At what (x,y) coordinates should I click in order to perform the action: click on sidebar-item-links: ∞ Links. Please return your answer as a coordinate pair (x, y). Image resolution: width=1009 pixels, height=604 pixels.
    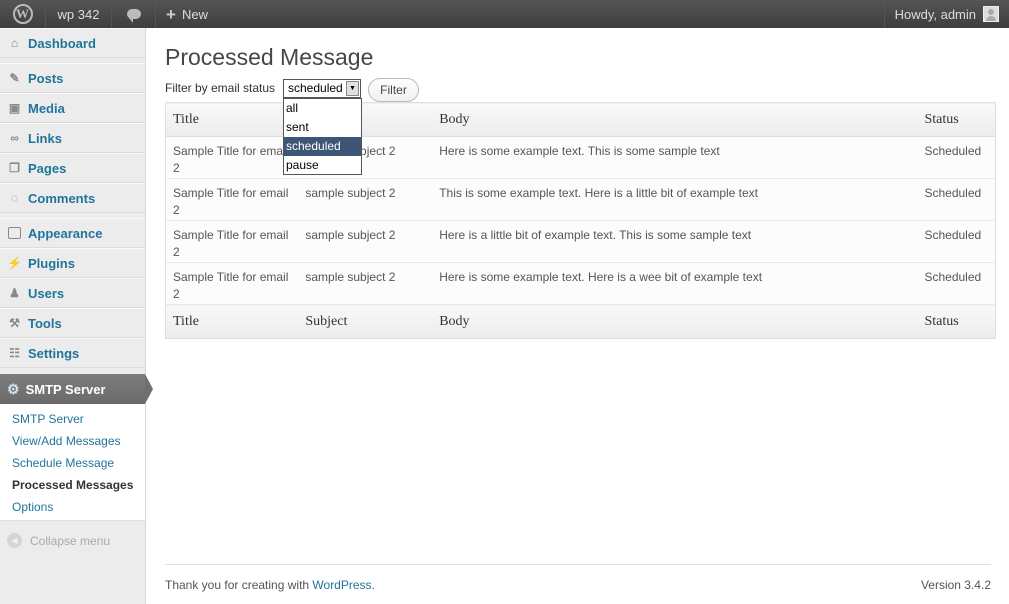
    Looking at the image, I should click on (72, 138).